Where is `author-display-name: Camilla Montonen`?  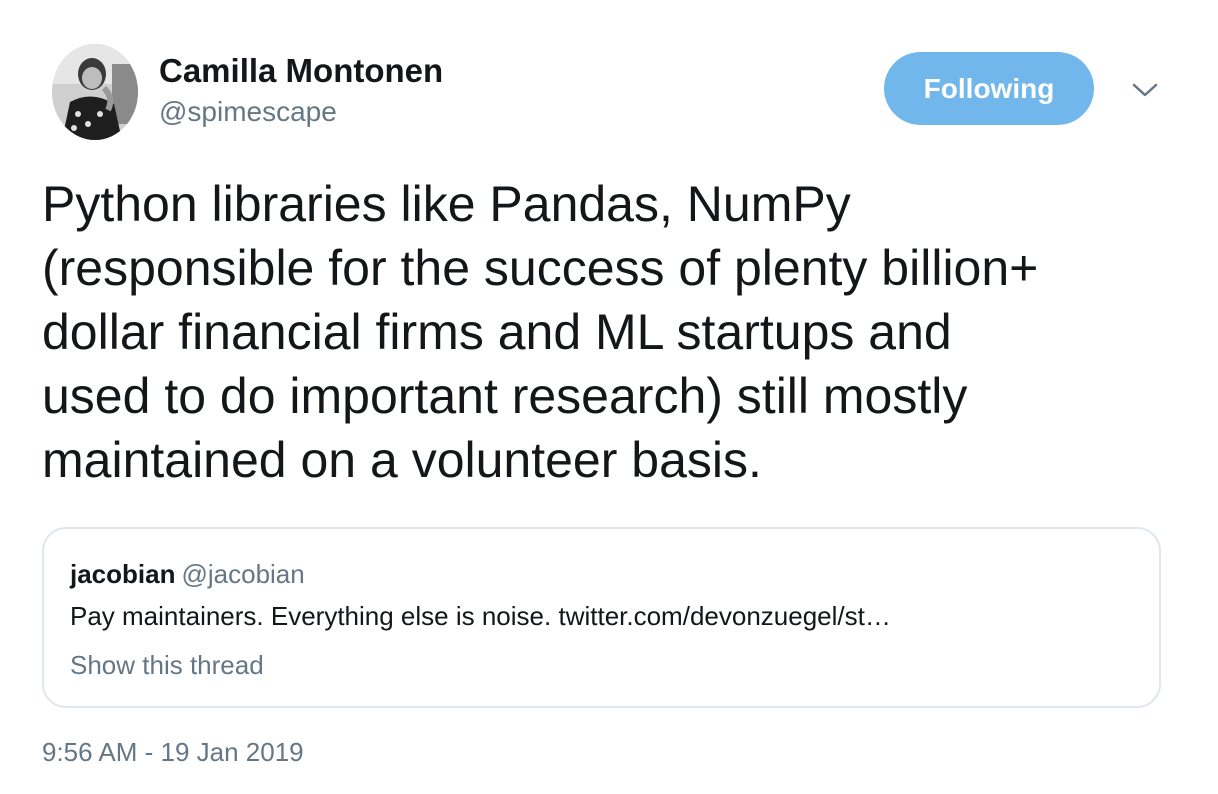 author-display-name: Camilla Montonen is located at coordinates (301, 71).